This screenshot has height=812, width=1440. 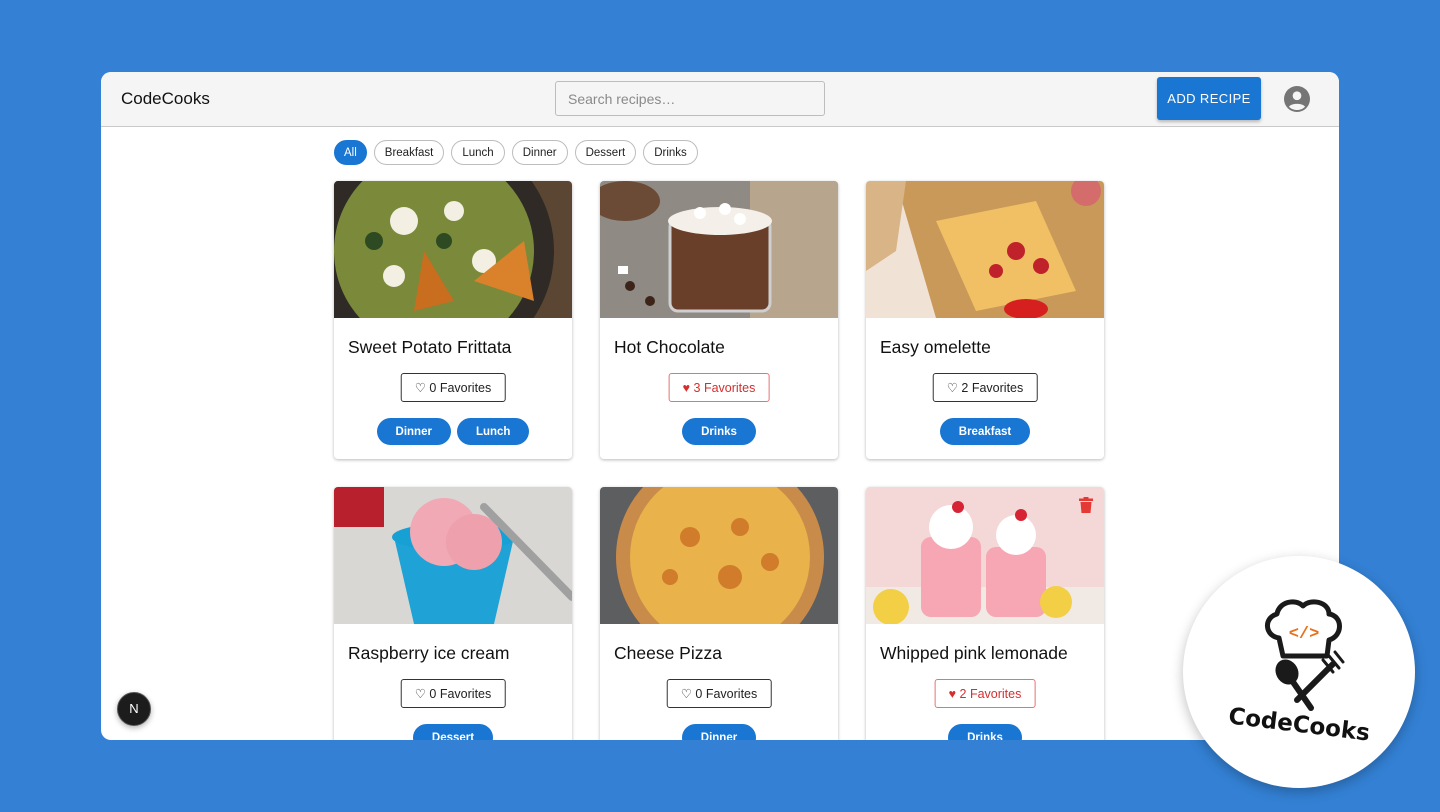 I want to click on category-filters: All Breakfast Lunch Dinner Dessert Drinks, so click(x=516, y=153).